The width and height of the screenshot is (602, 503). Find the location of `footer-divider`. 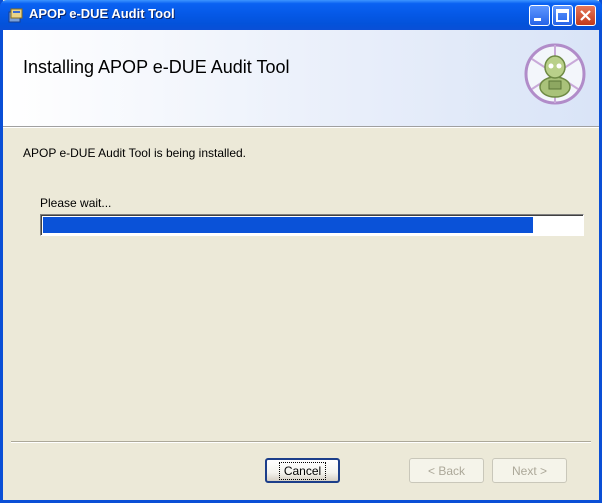

footer-divider is located at coordinates (301, 442).